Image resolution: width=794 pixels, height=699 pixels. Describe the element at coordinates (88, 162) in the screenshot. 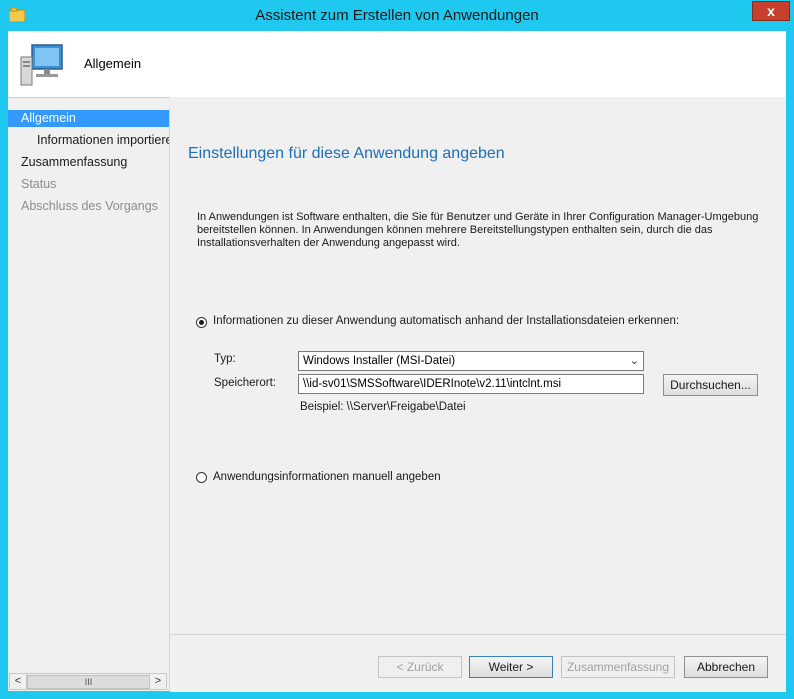

I see `nav-item-zusammenfassung: Zusammenfassung` at that location.